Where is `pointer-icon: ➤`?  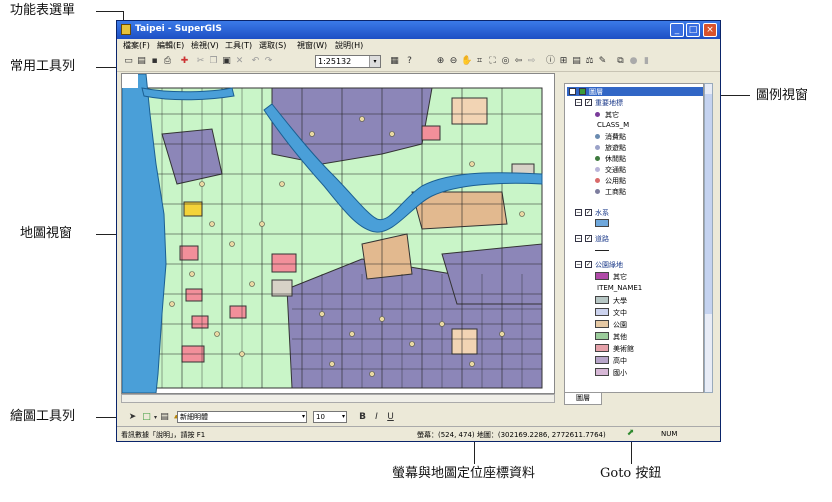
pointer-icon: ➤ is located at coordinates (132, 417).